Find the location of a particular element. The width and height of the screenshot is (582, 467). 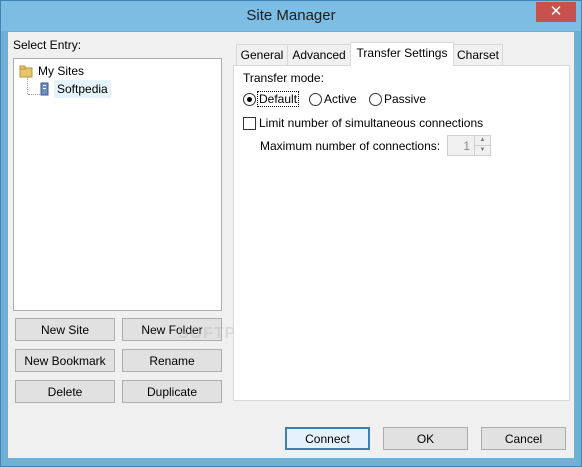

transfer-mode-label: Transfer mode: is located at coordinates (283, 78).